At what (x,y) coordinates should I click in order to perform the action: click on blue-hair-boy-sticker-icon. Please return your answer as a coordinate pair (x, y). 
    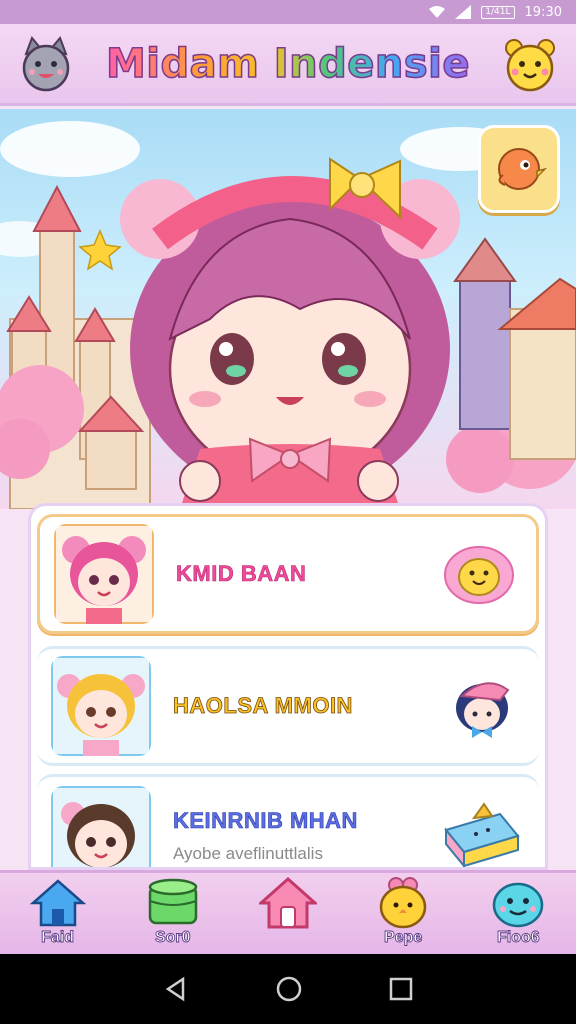
    Looking at the image, I should click on (482, 706).